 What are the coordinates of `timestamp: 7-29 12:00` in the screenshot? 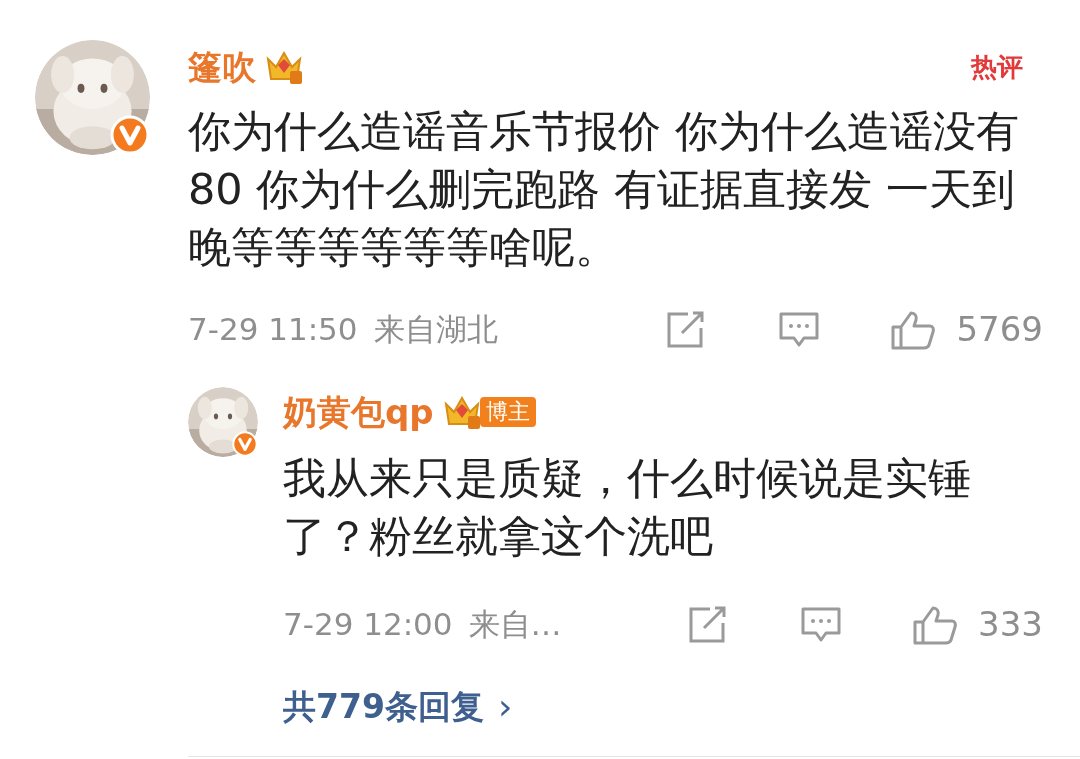 It's located at (368, 625).